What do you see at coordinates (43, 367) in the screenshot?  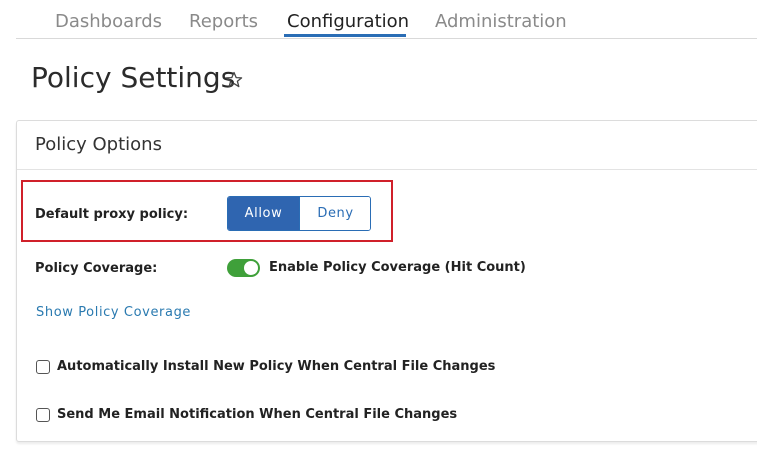 I see `auto-install-checkbox` at bounding box center [43, 367].